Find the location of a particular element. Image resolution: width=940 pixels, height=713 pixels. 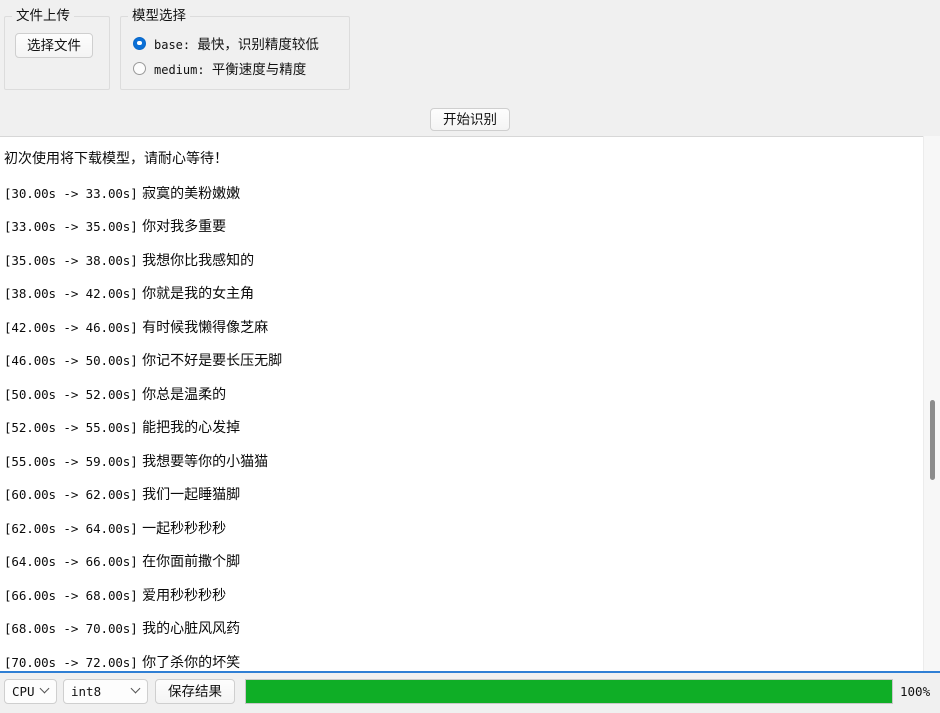

transcript-timestamp: [35.00s -> 38.00s] is located at coordinates (71, 260).